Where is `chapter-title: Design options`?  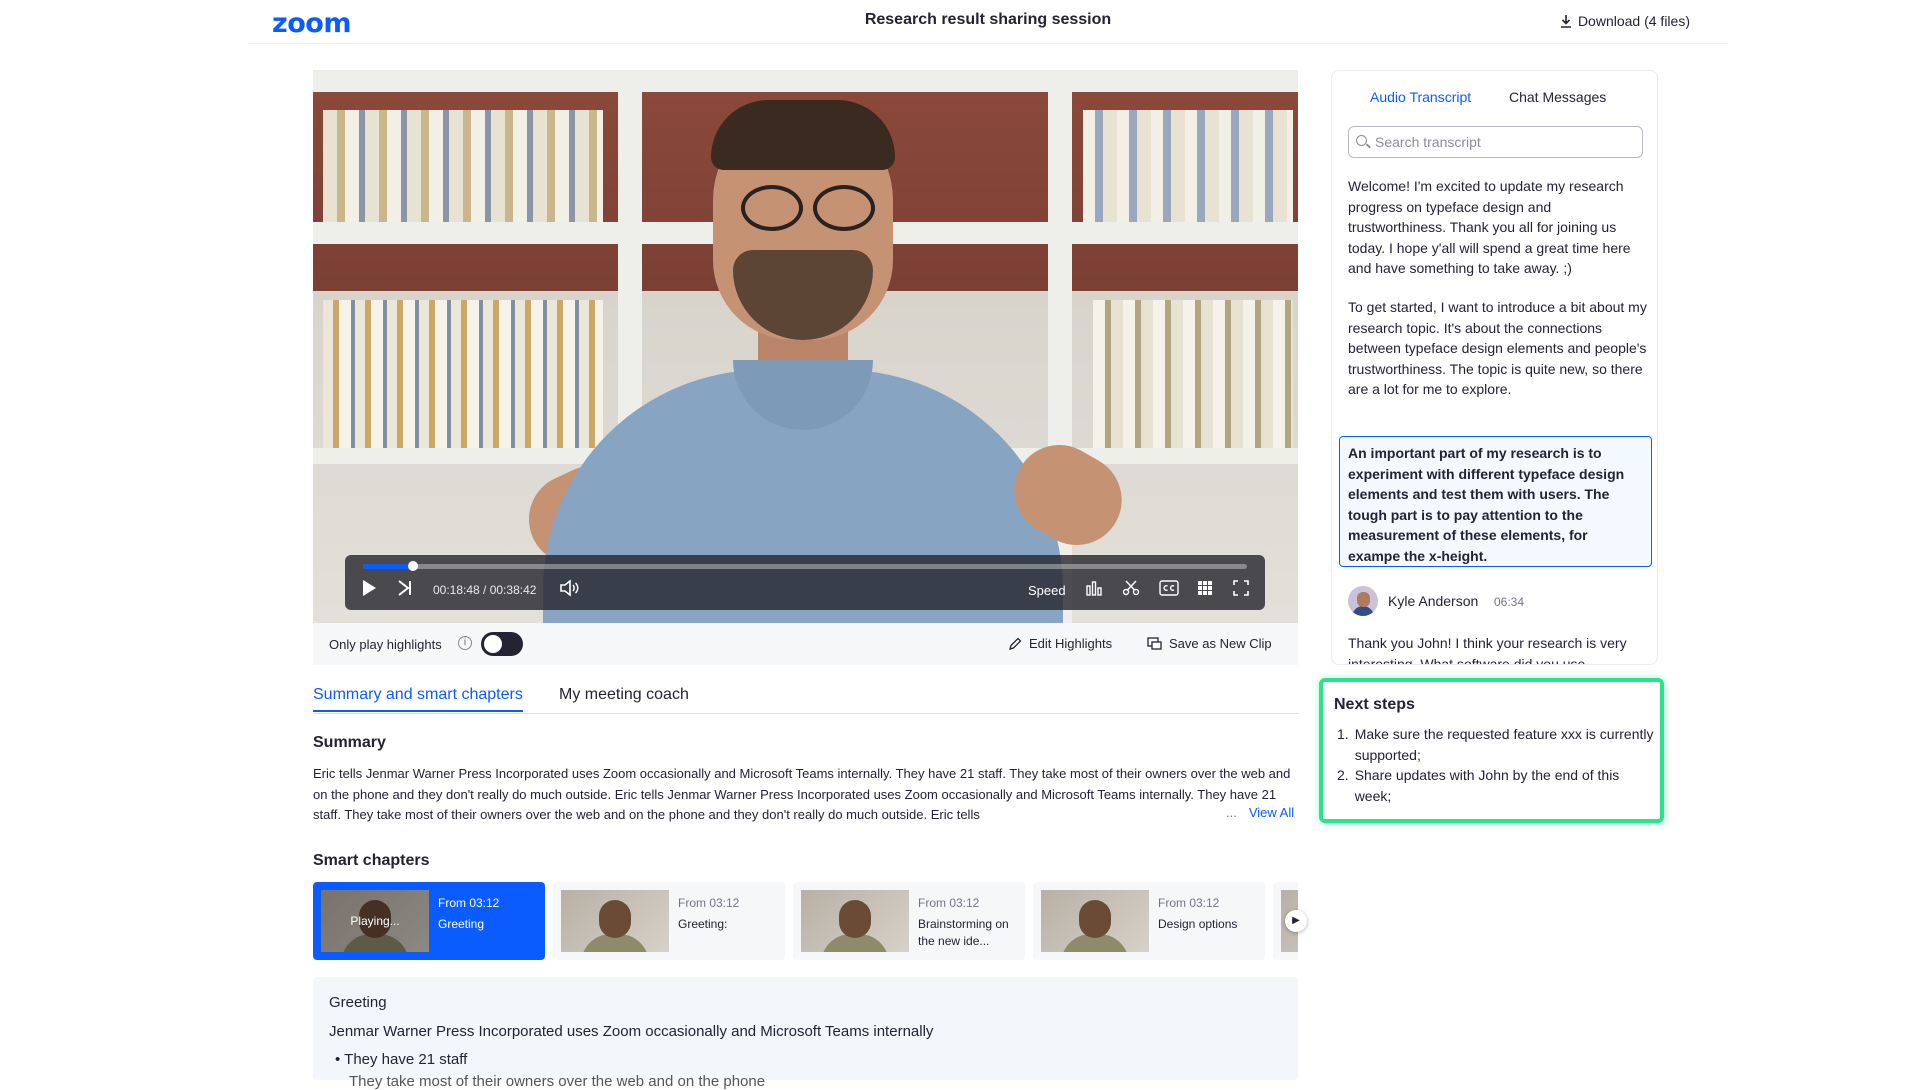
chapter-title: Design options is located at coordinates (1198, 924).